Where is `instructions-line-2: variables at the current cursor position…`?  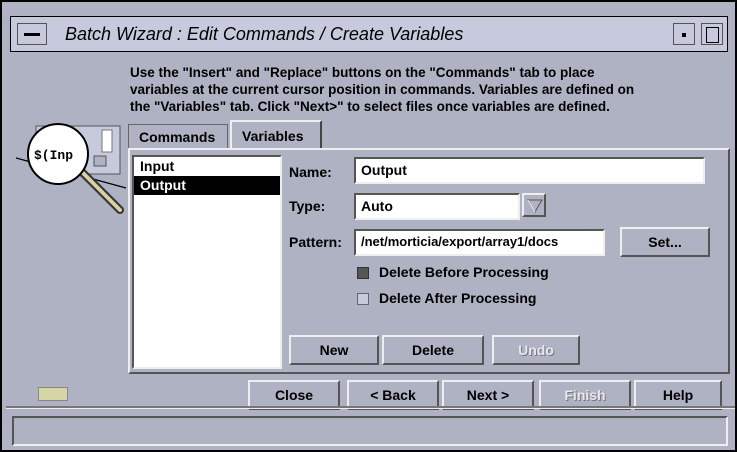
instructions-line-2: variables at the current cursor position… is located at coordinates (382, 89).